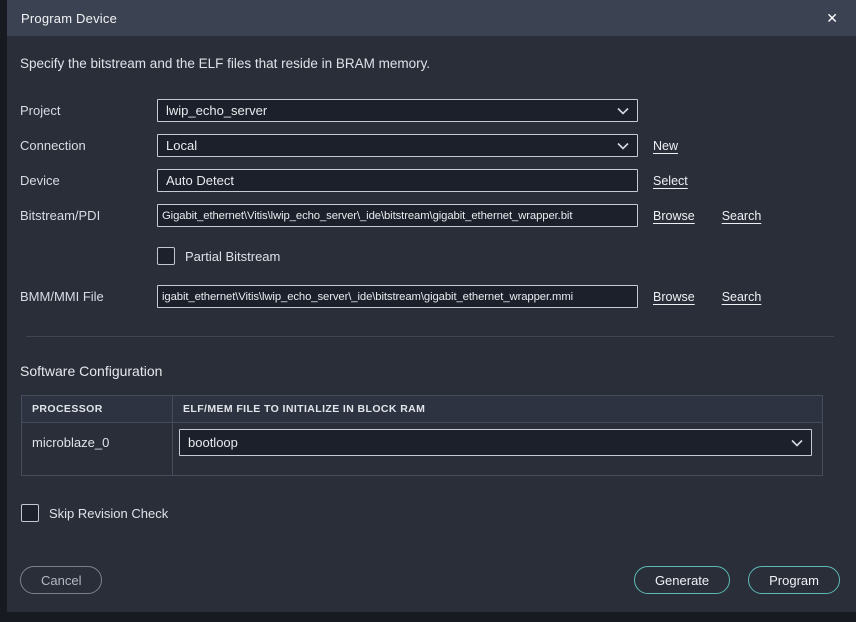 This screenshot has height=622, width=856. What do you see at coordinates (670, 181) in the screenshot?
I see `select-device-link: Select` at bounding box center [670, 181].